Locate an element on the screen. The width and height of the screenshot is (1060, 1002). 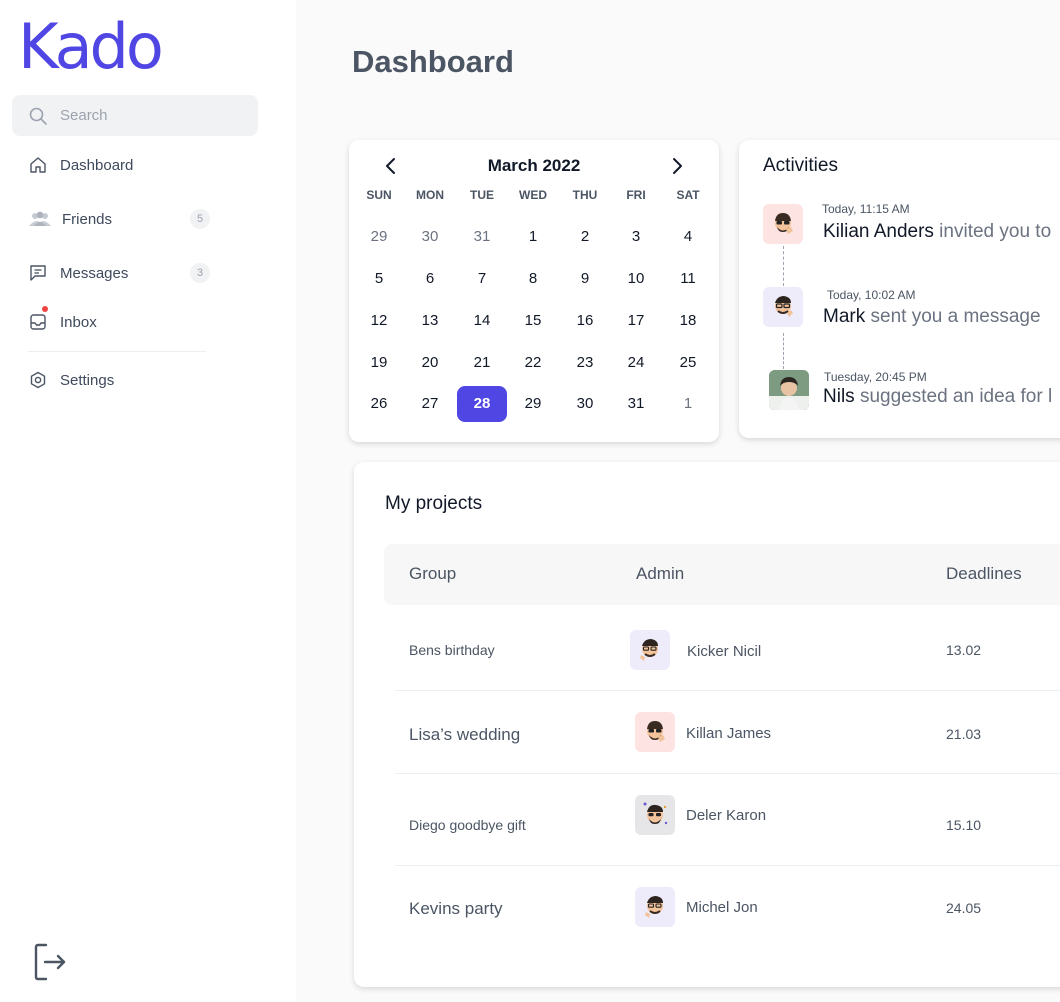
calendar-day: 3 is located at coordinates (636, 237).